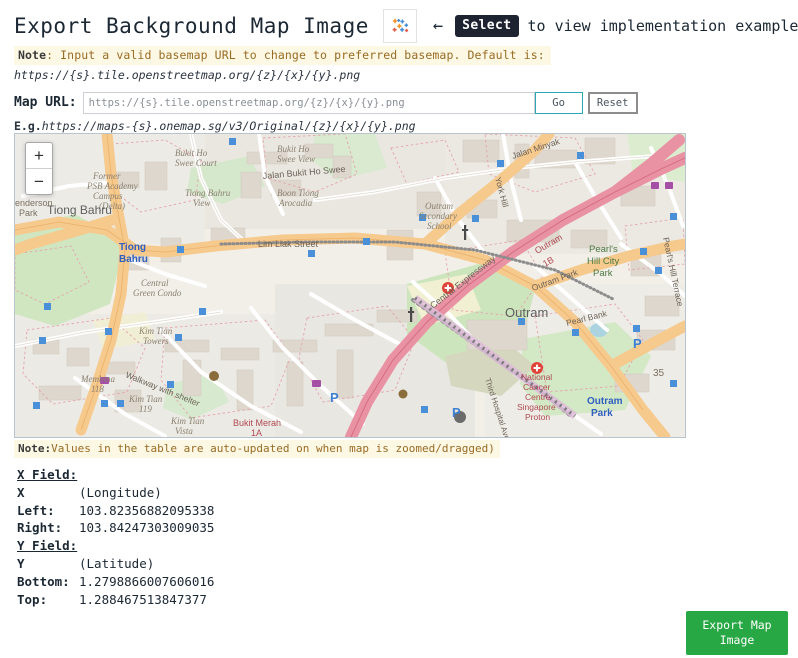 This screenshot has width=798, height=658. Describe the element at coordinates (112, 186) in the screenshot. I see `svg-text: PSB Academy` at that location.